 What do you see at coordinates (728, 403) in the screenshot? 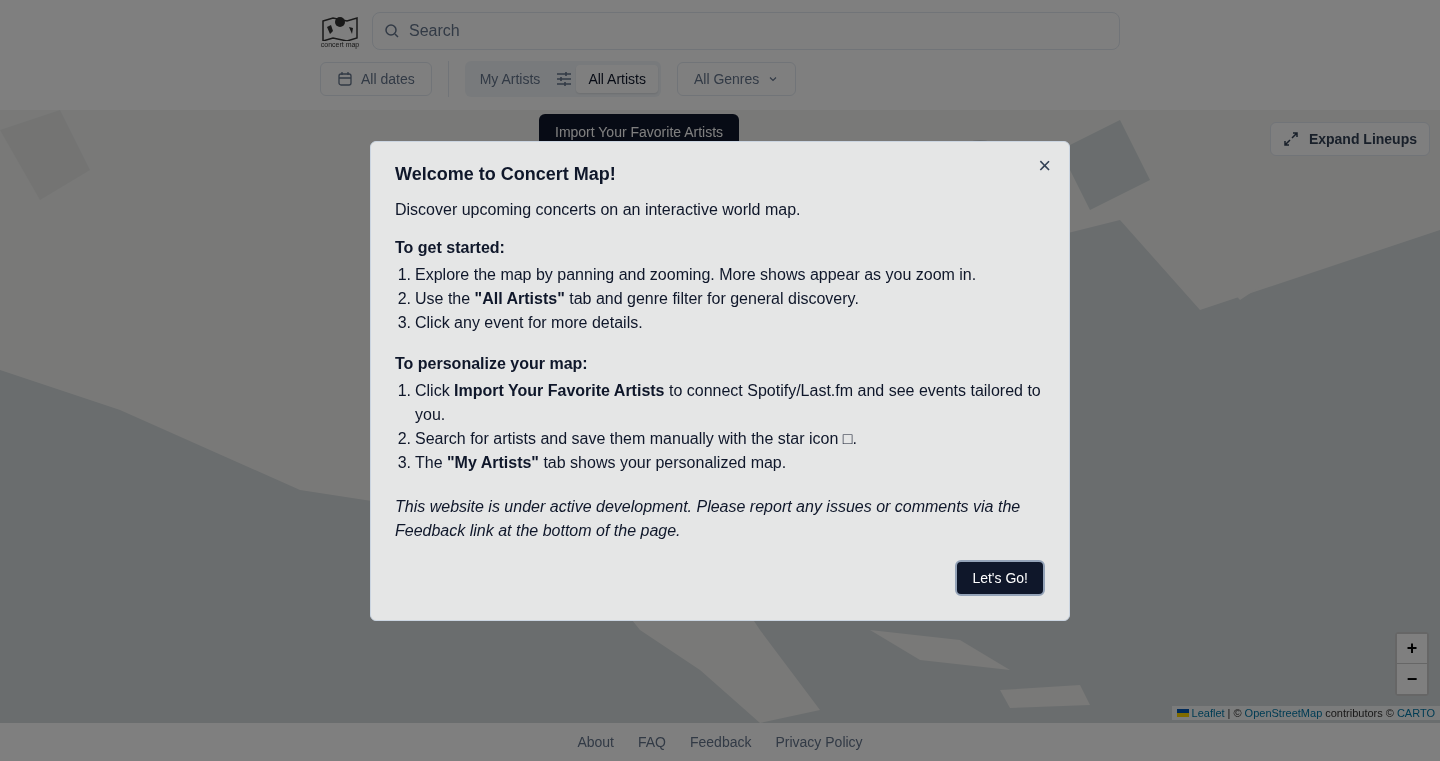
I see `step-text: Click Import Your Favorite Artists to connect Spotify/Last.fm and see events tailored to you.` at bounding box center [728, 403].